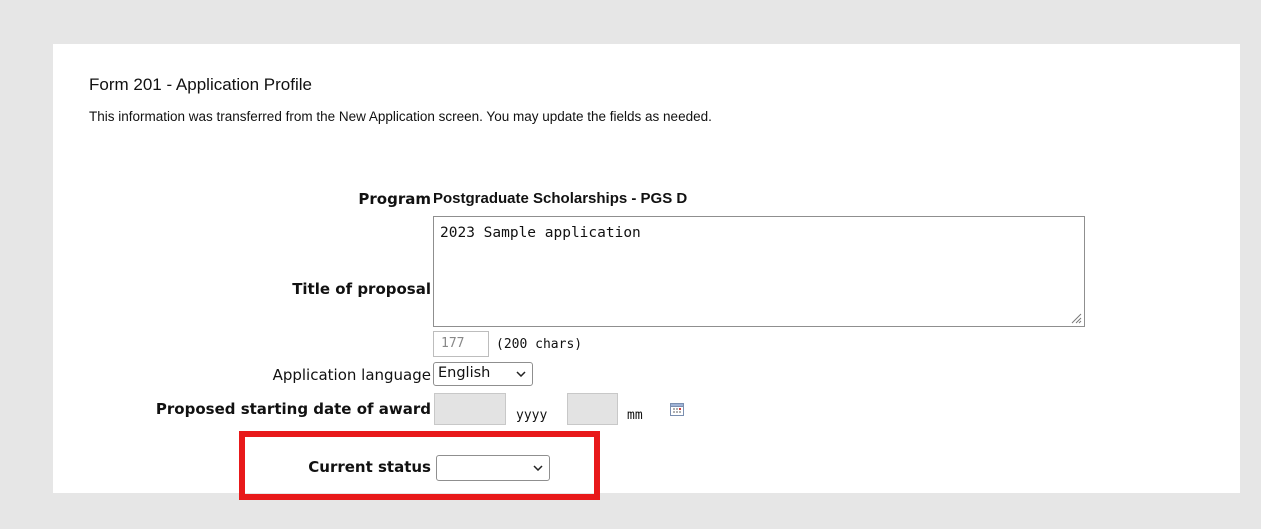  Describe the element at coordinates (293, 409) in the screenshot. I see `start-date-label: Proposed starting date of award` at that location.